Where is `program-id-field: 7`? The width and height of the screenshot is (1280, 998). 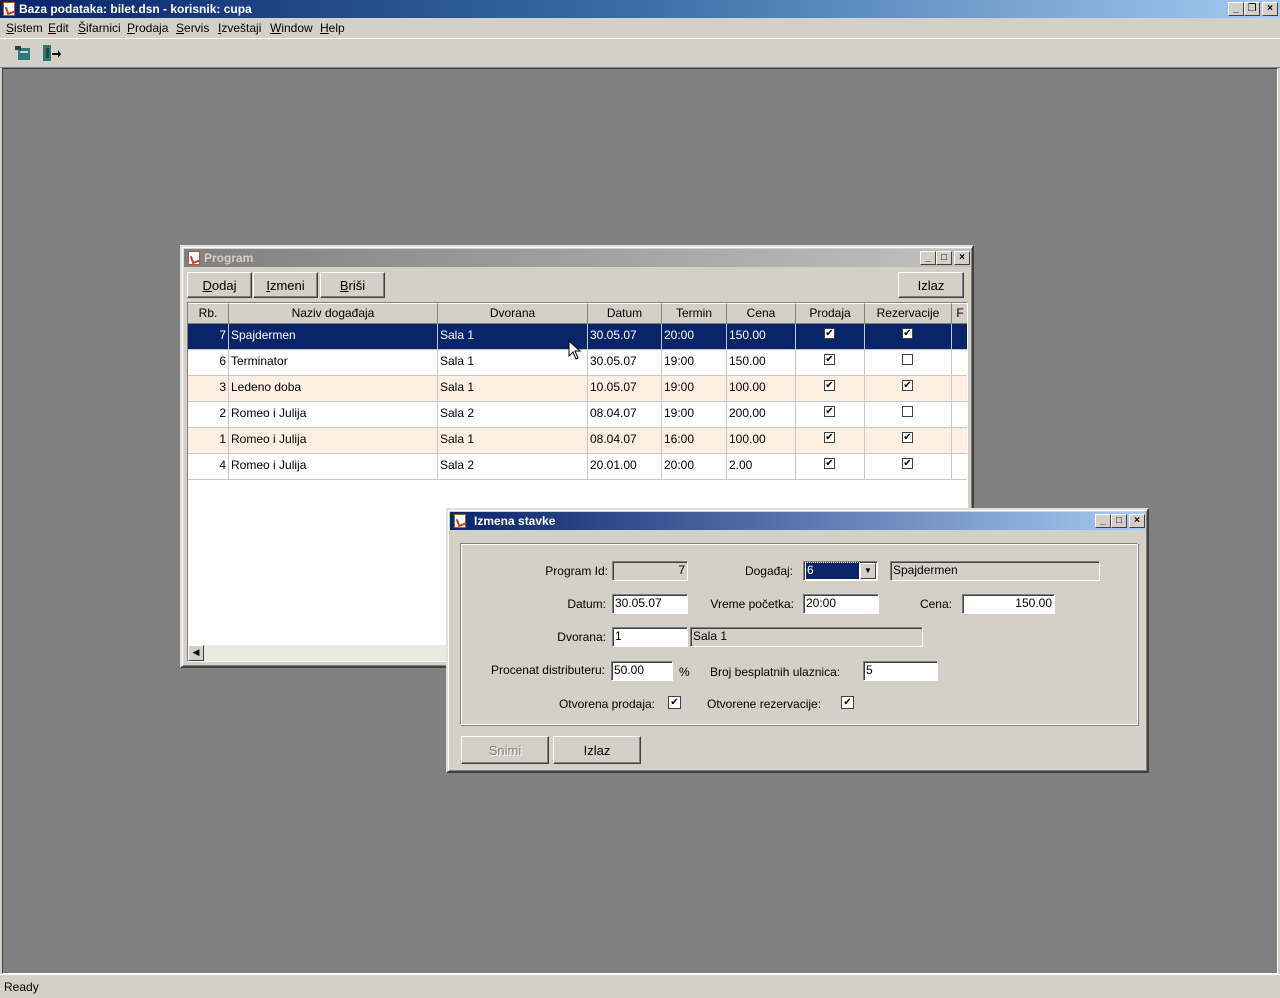 program-id-field: 7 is located at coordinates (650, 571).